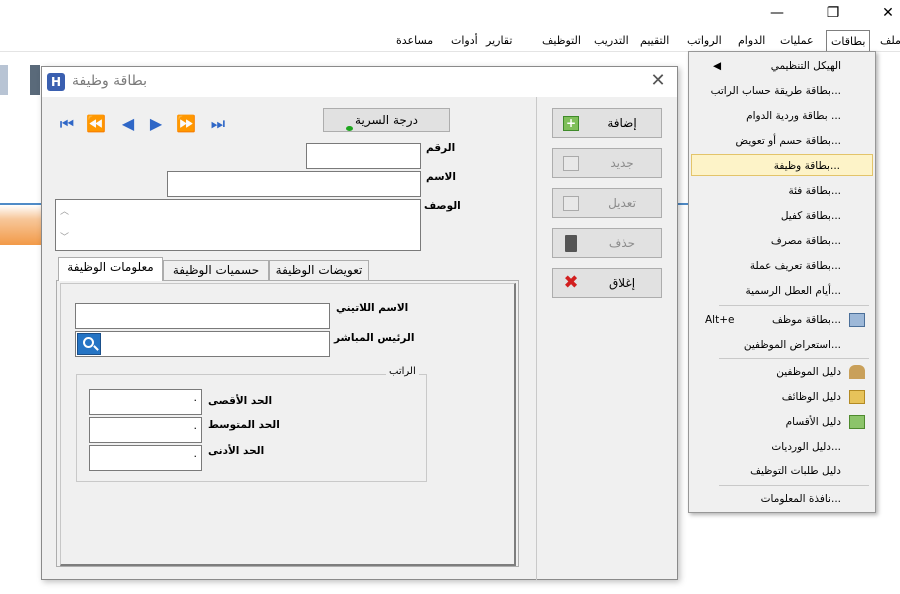 Image resolution: width=900 pixels, height=594 pixels. What do you see at coordinates (571, 203) in the screenshot?
I see `edit-icon` at bounding box center [571, 203].